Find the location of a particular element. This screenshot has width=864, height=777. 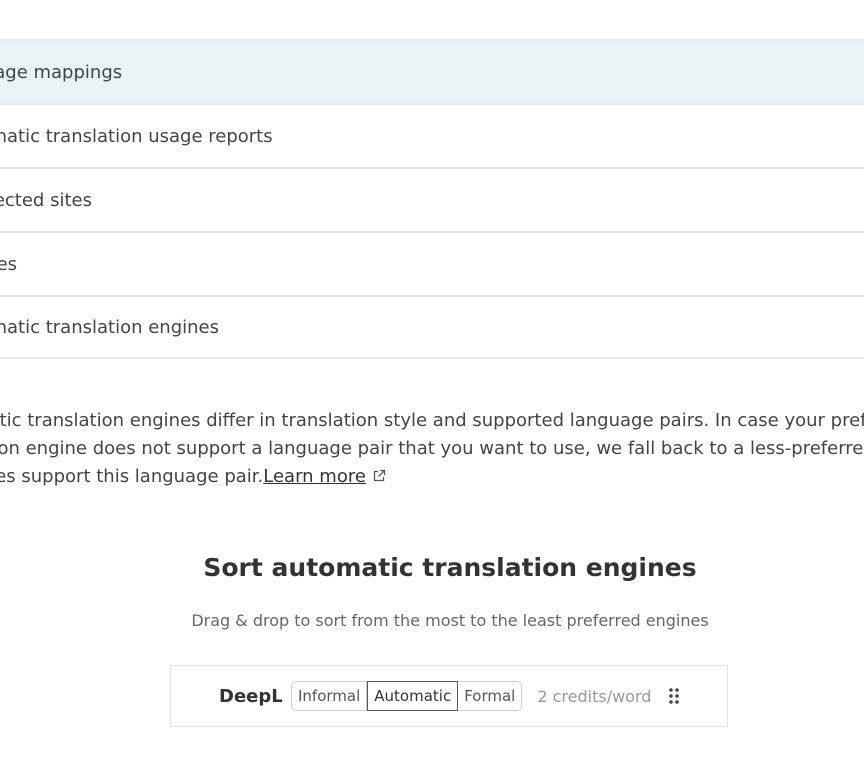

formality-segmented-control: Informal Automatic Formal is located at coordinates (407, 696).